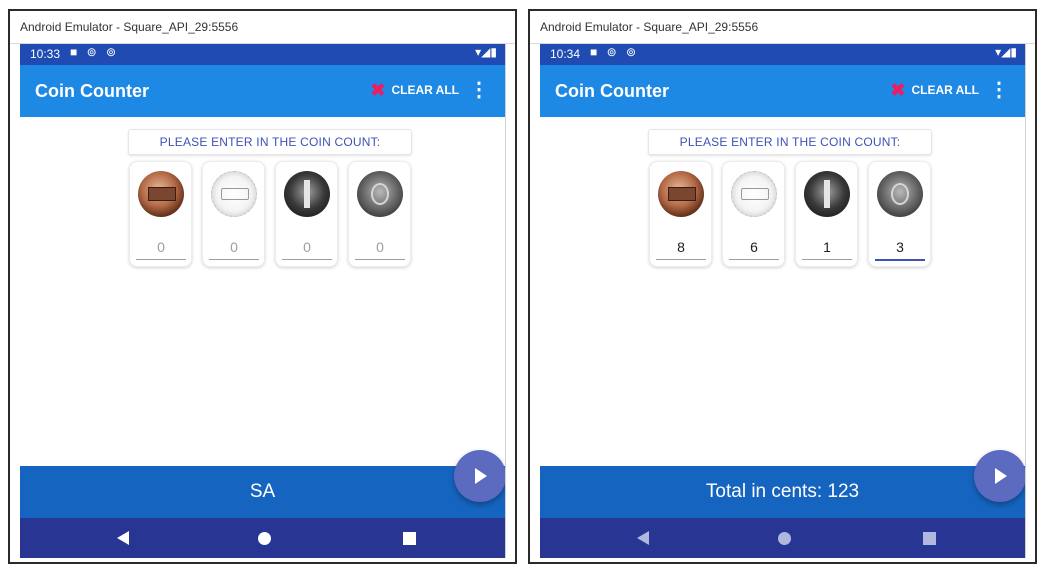 The width and height of the screenshot is (1050, 576). Describe the element at coordinates (45, 54) in the screenshot. I see `status-time: 10:33` at that location.